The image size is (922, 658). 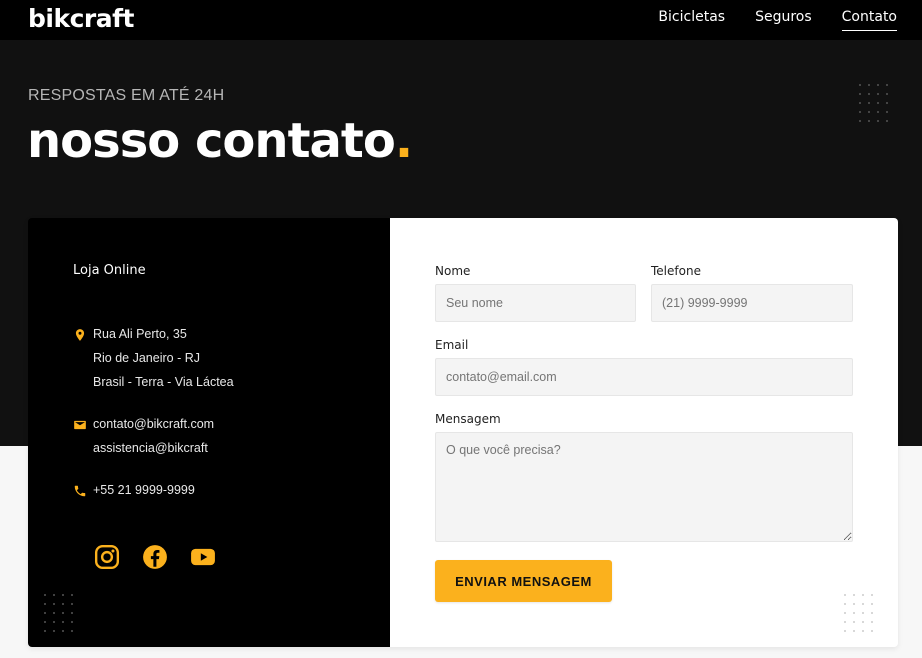 What do you see at coordinates (80, 491) in the screenshot?
I see `phone-icon` at bounding box center [80, 491].